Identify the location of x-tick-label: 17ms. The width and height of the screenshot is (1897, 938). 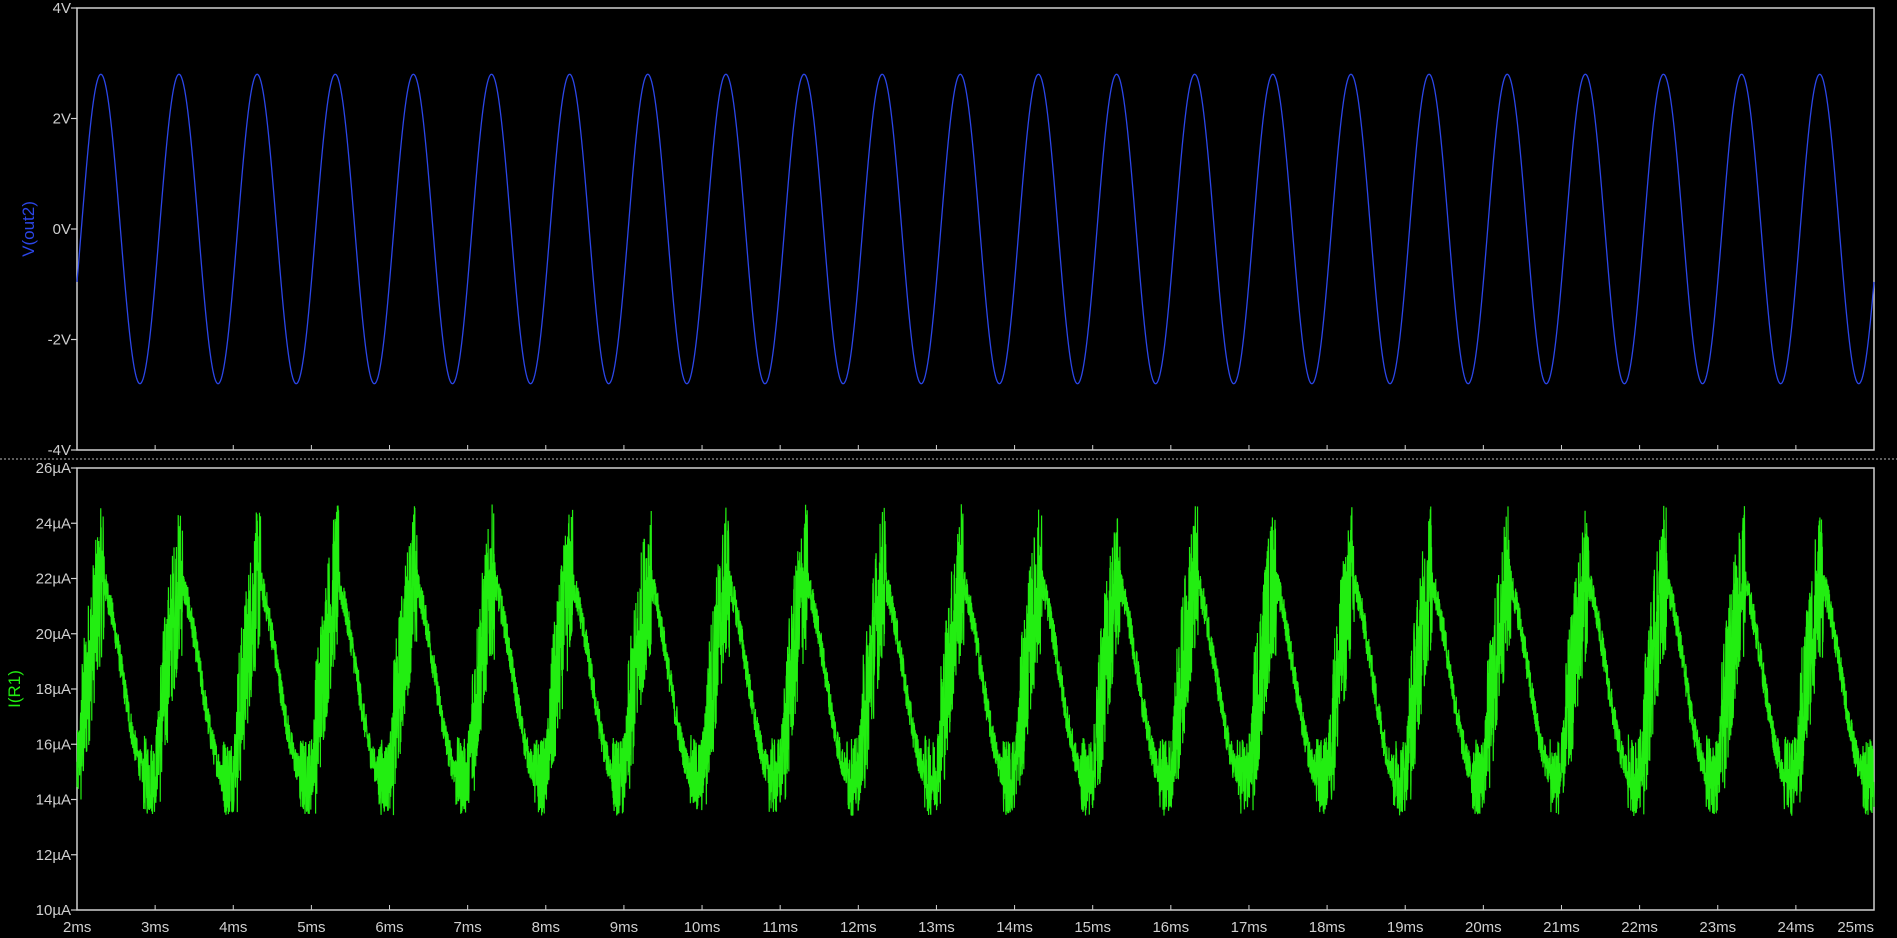
(1249, 927).